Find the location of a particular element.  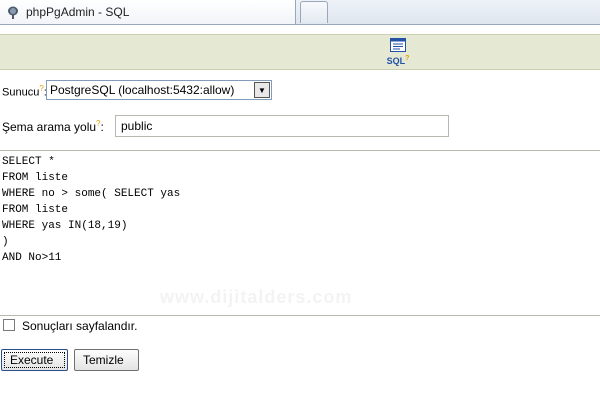

top-toolbar: SQL? is located at coordinates (300, 52).